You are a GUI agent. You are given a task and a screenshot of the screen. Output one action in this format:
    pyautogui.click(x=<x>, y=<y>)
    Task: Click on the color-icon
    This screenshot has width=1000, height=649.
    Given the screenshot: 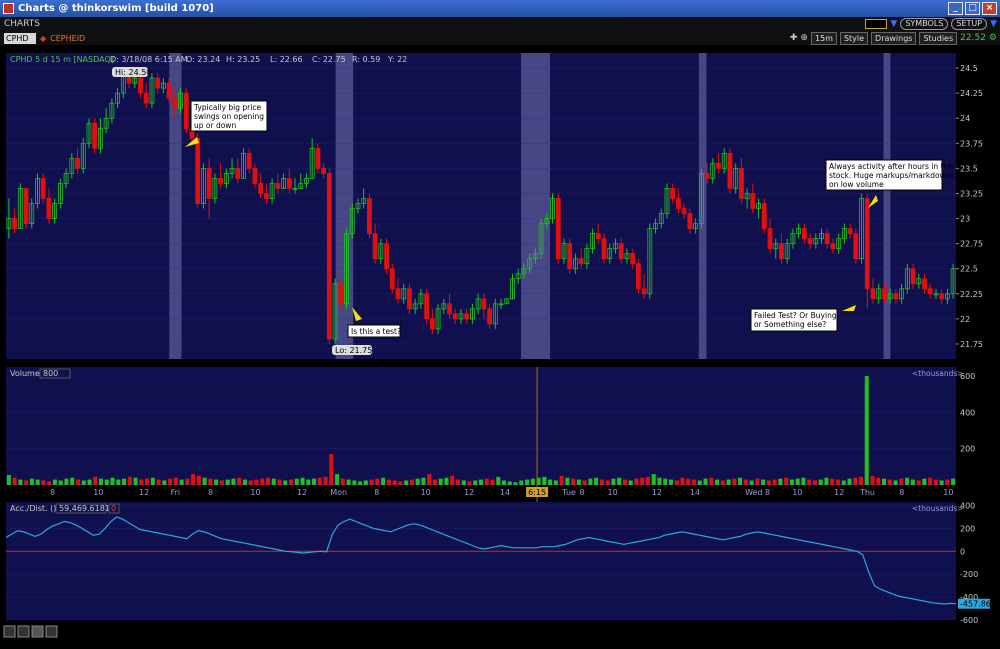 What is the action you would take?
    pyautogui.click(x=37, y=631)
    